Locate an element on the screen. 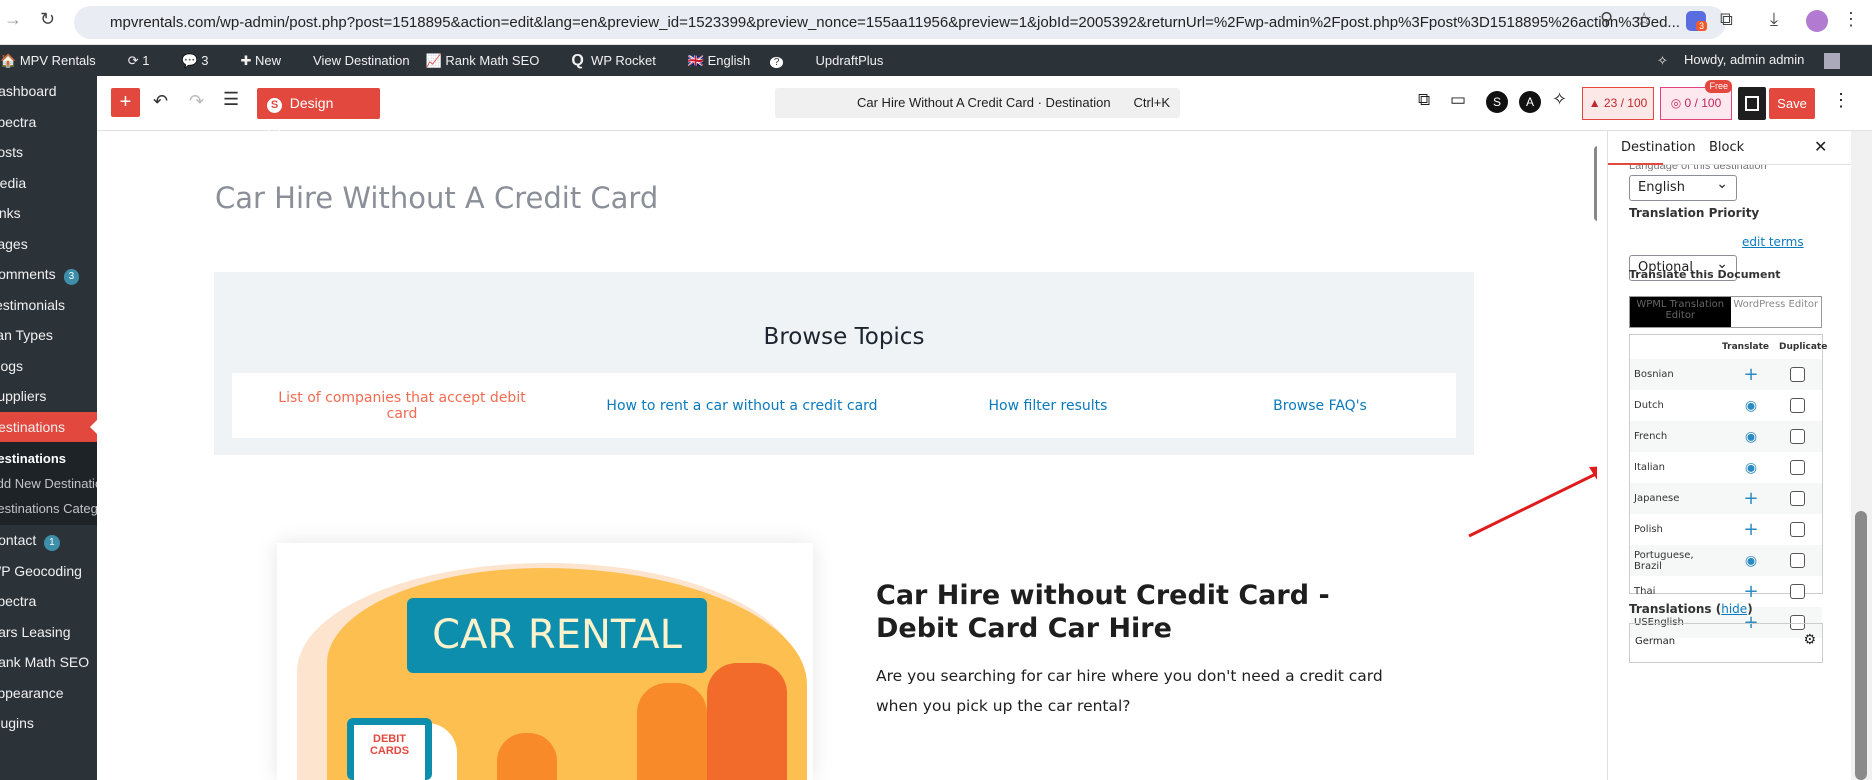  sidebar-item-suppliers: Suppliers is located at coordinates (48, 396).